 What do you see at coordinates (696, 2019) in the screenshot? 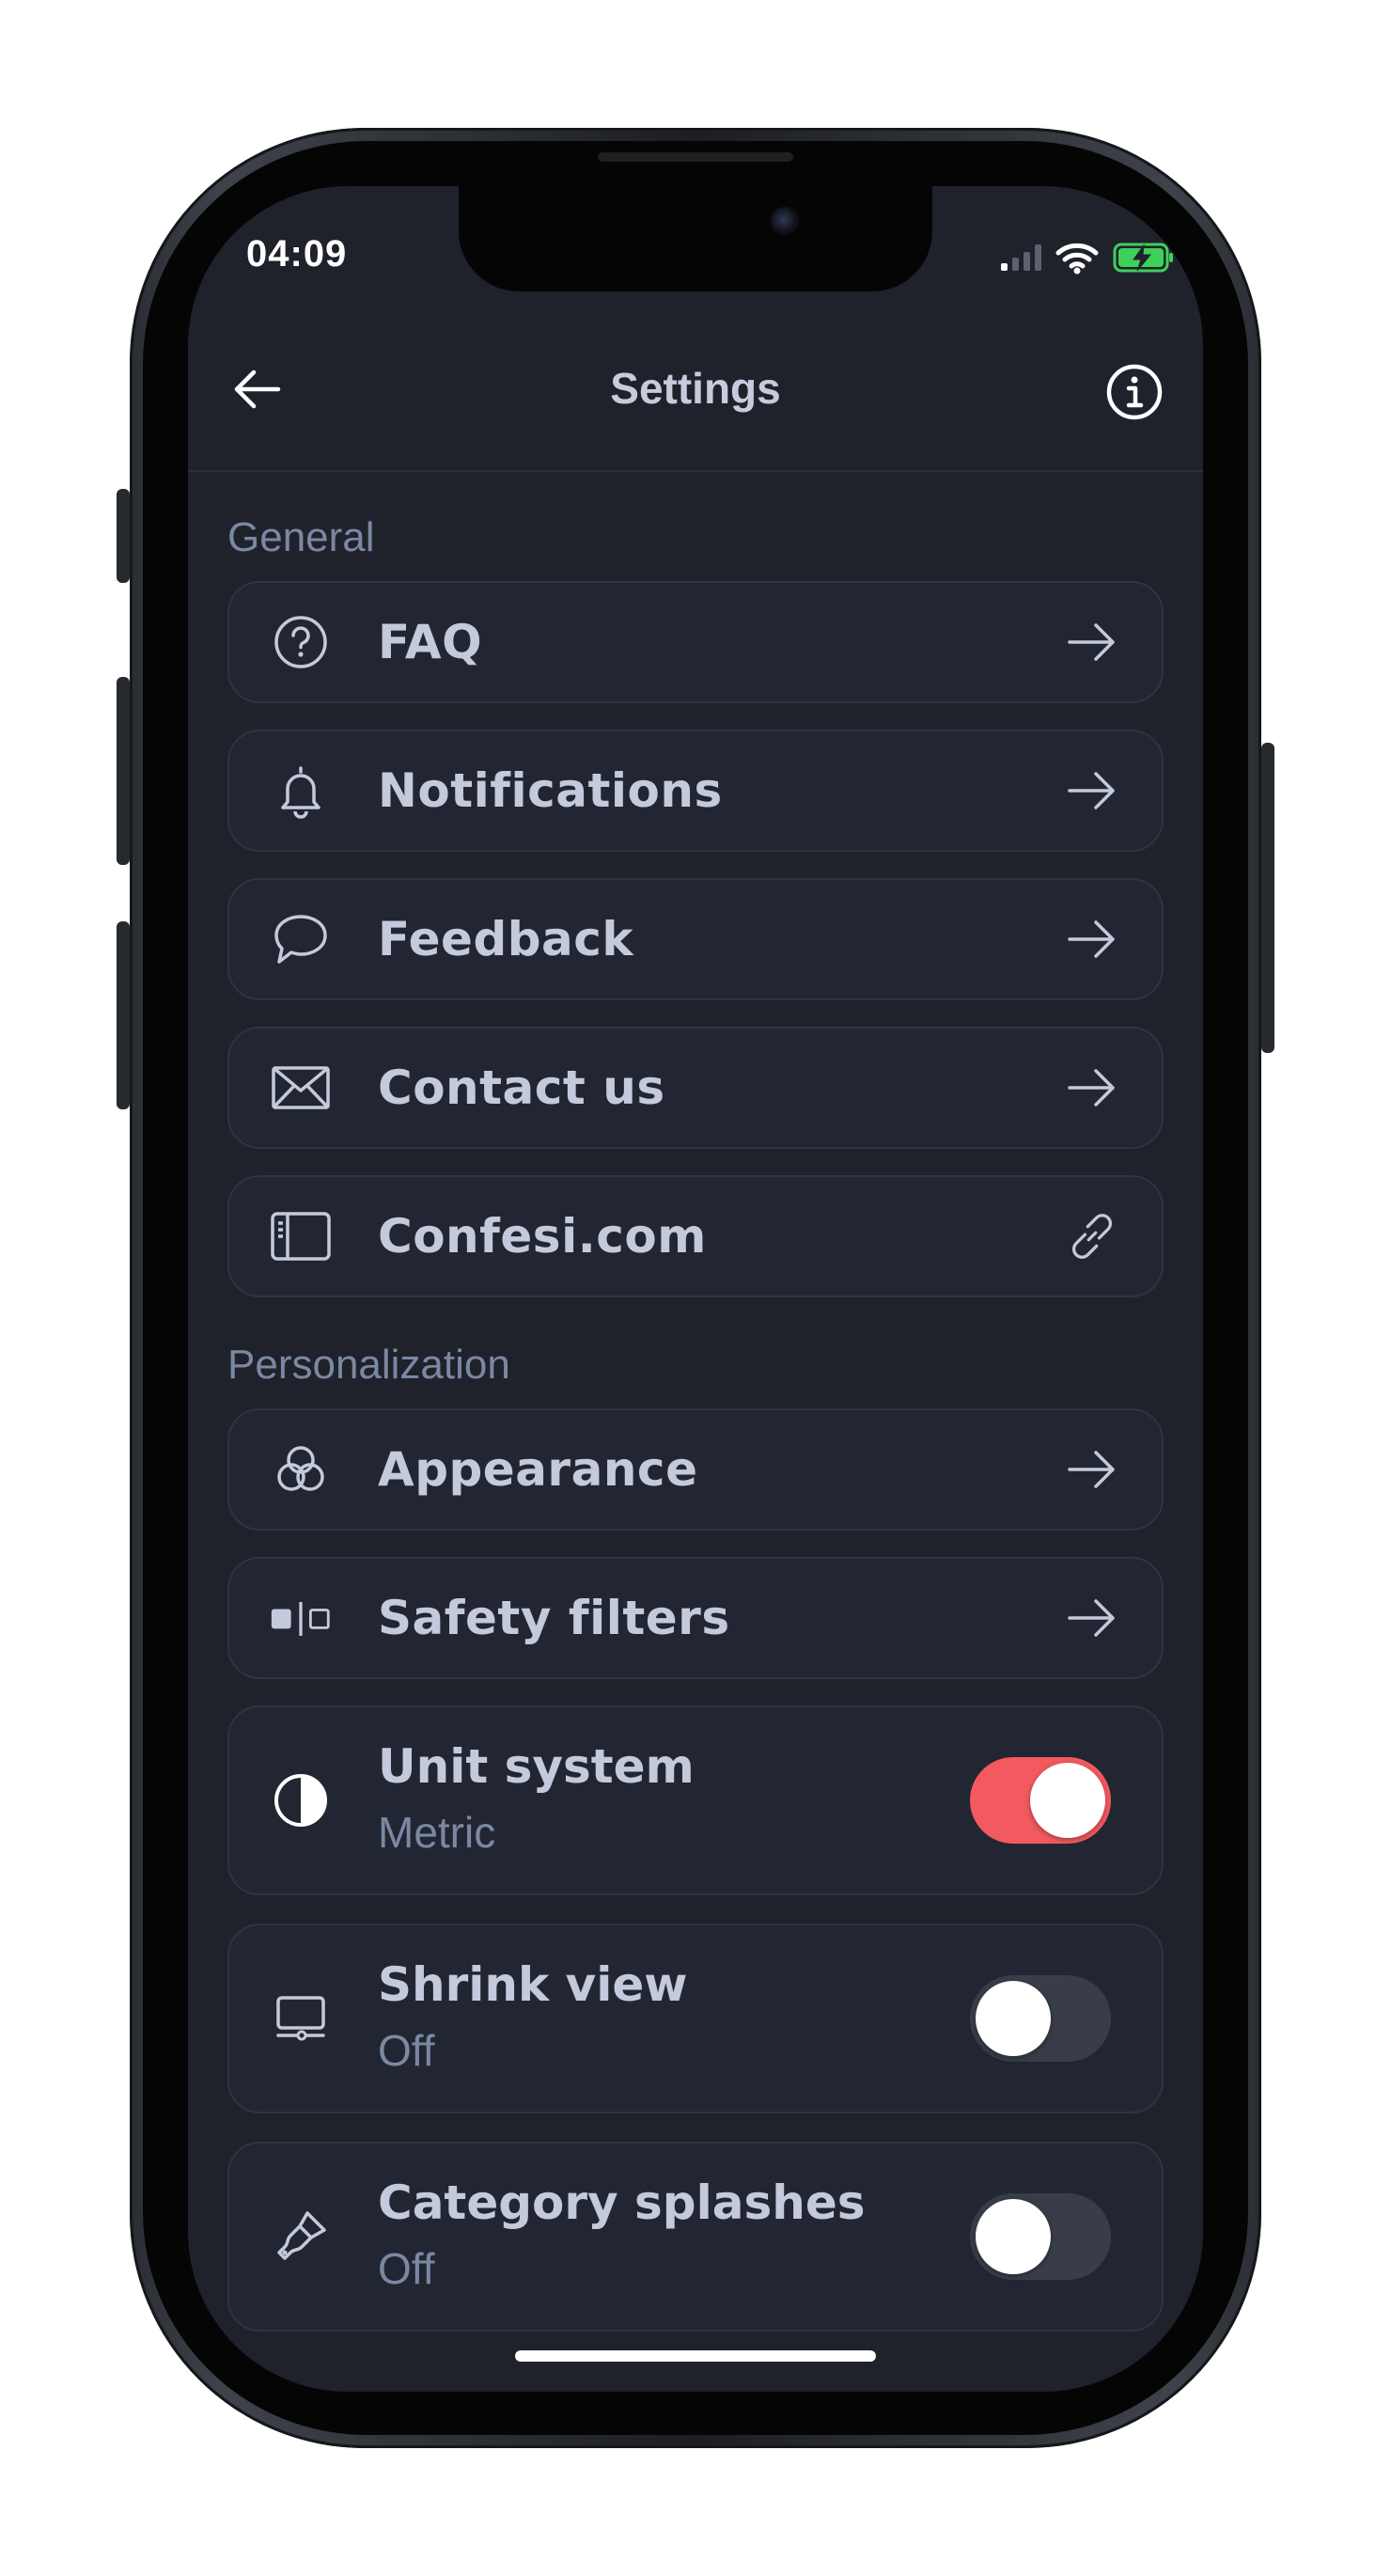
I see `settings-row-shrink-view: Shrink view Off` at bounding box center [696, 2019].